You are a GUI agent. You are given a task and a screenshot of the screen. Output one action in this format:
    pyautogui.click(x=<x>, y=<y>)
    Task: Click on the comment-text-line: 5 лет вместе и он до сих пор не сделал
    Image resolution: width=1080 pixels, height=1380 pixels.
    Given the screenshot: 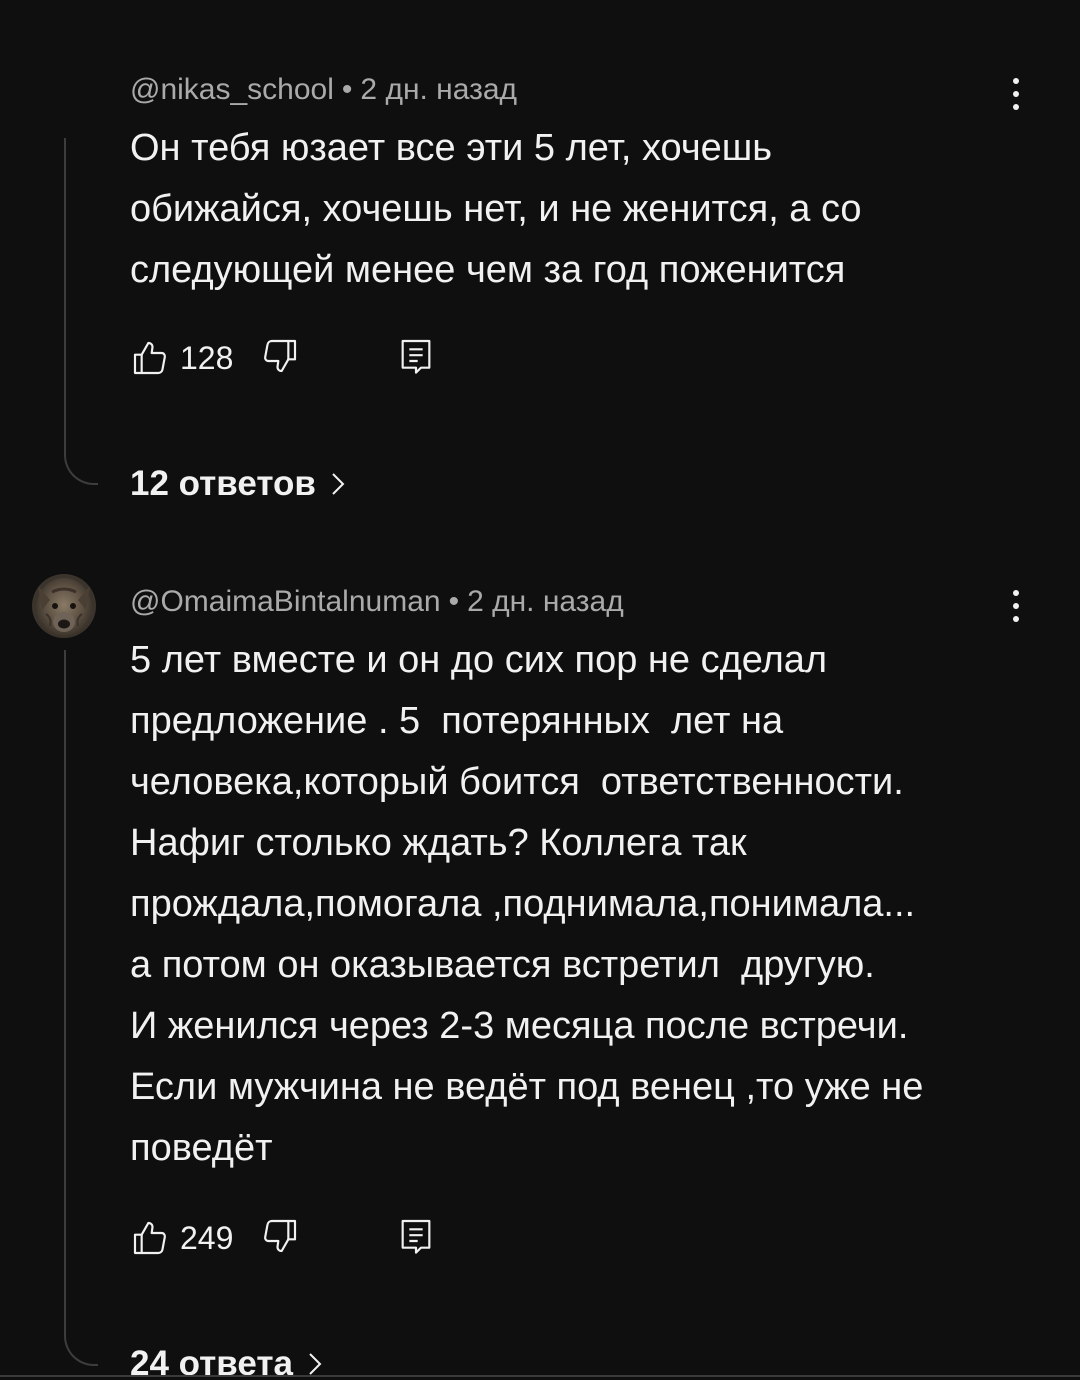 What is the action you would take?
    pyautogui.click(x=479, y=660)
    